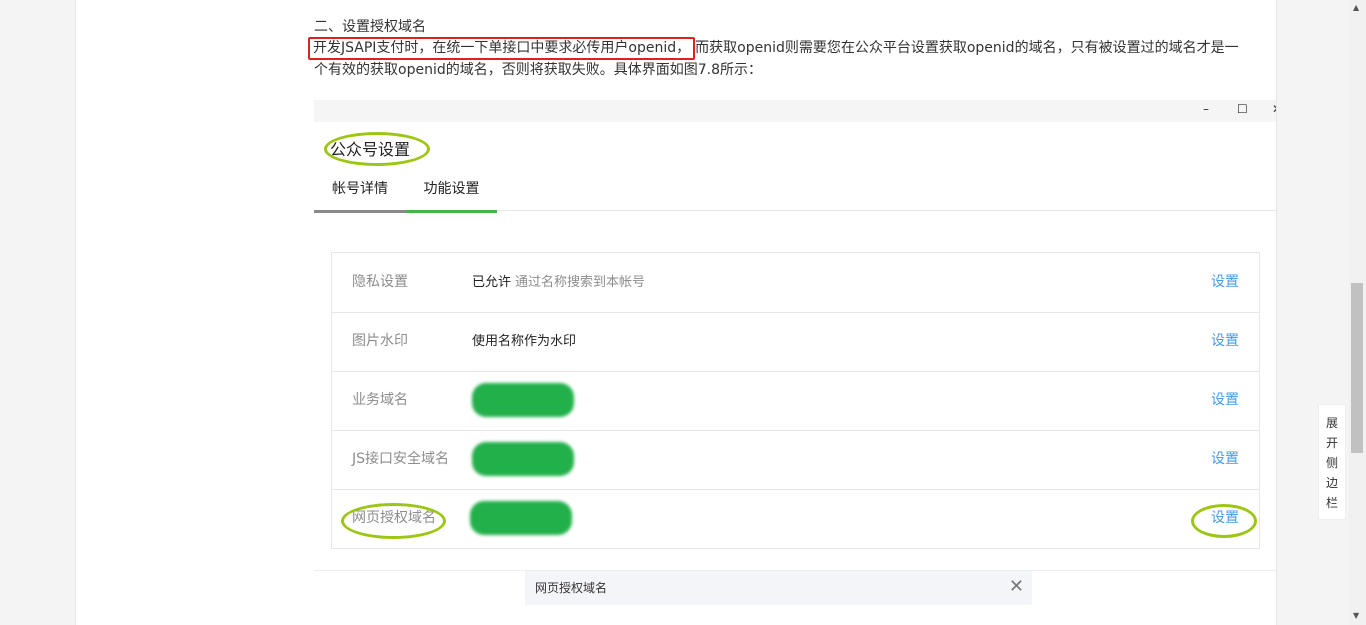 The height and width of the screenshot is (625, 1366). Describe the element at coordinates (451, 191) in the screenshot. I see `tab-feature-settings: 功能设置` at that location.